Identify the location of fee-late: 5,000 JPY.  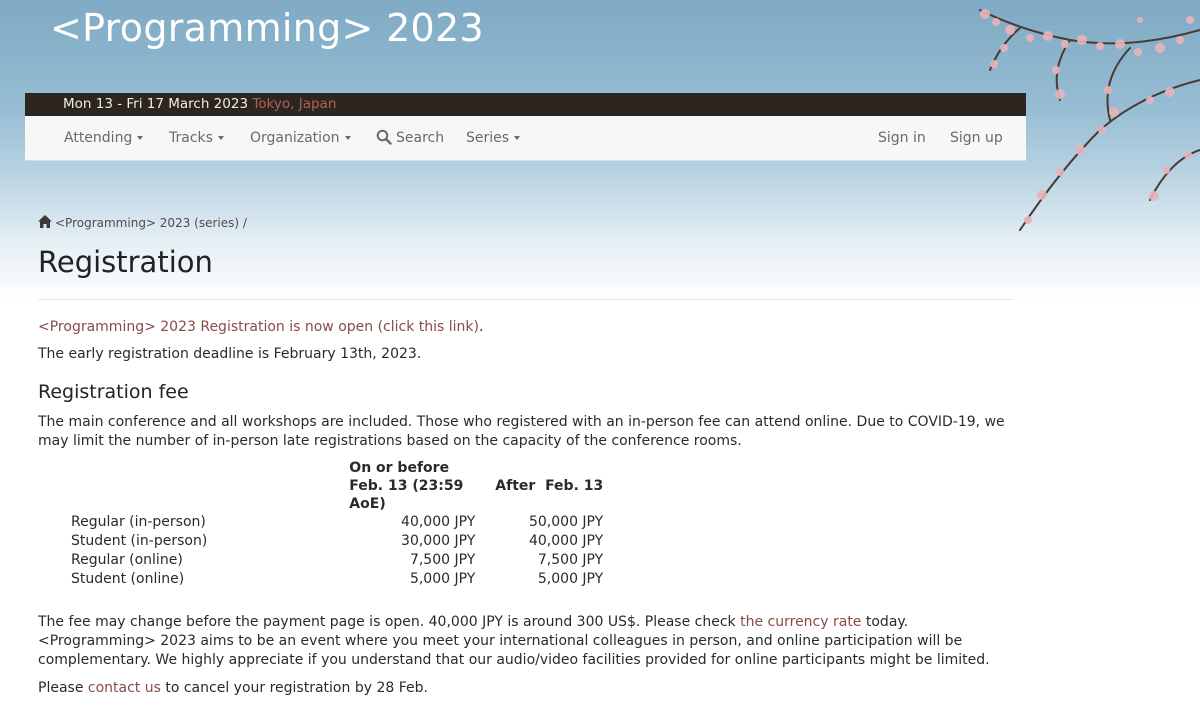
(570, 579).